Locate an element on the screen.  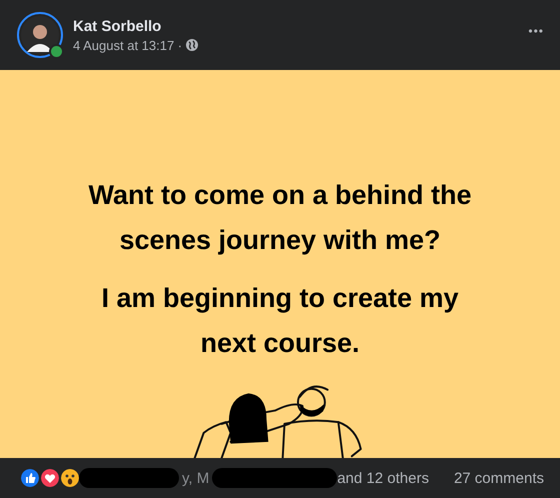
name-fragment: y, M is located at coordinates (196, 478).